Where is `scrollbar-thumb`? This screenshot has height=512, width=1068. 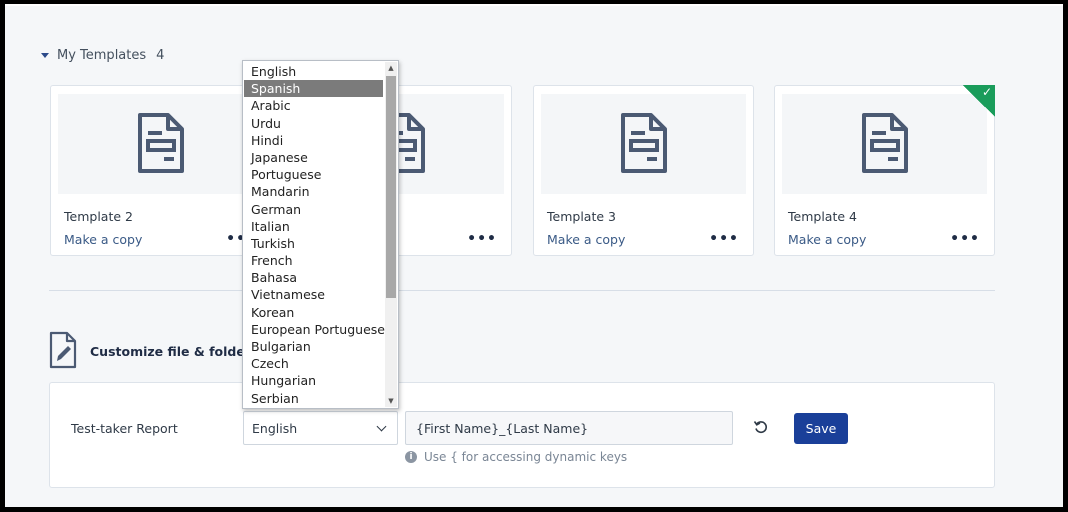
scrollbar-thumb is located at coordinates (391, 187).